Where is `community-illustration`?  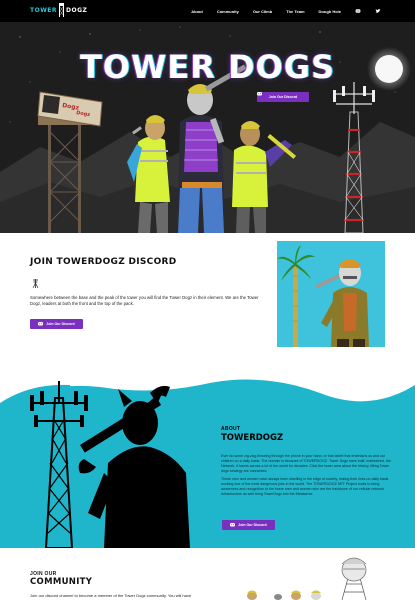 community-illustration is located at coordinates (307, 578).